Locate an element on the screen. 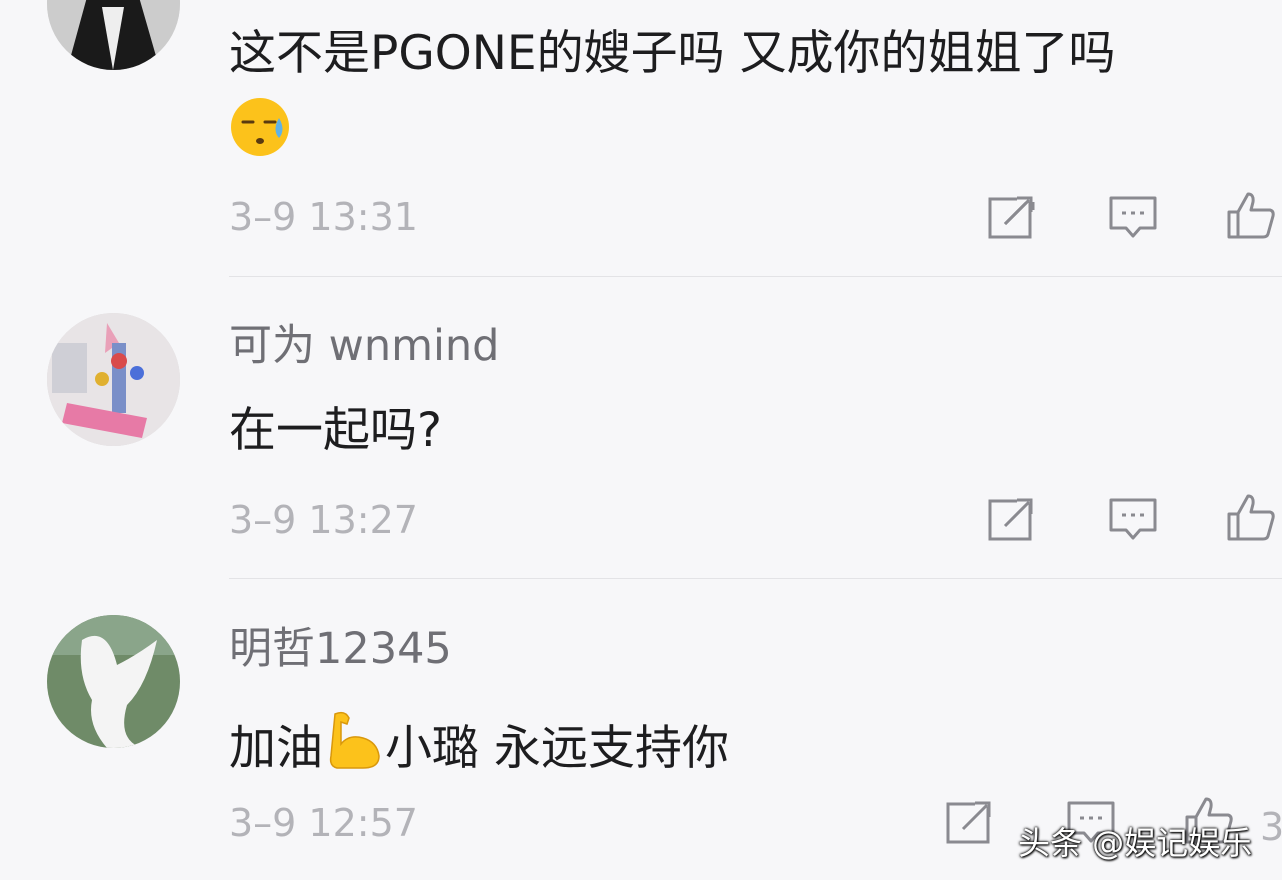  comment-emoji-line is located at coordinates (260, 128).